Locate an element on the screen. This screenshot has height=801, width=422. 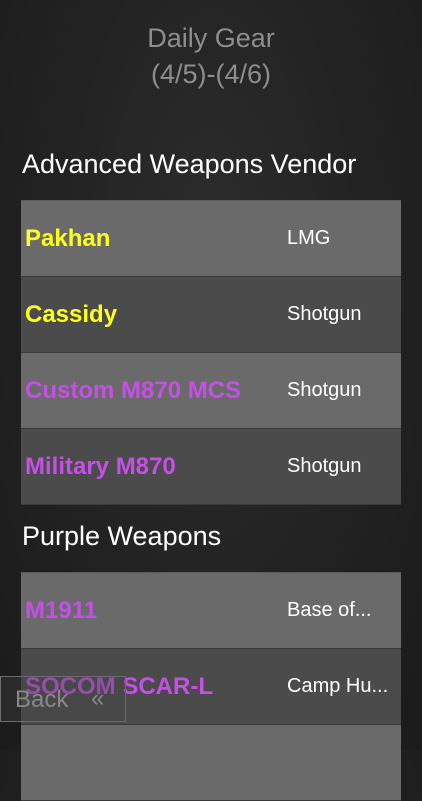
page-title: Daily Gear is located at coordinates (211, 38).